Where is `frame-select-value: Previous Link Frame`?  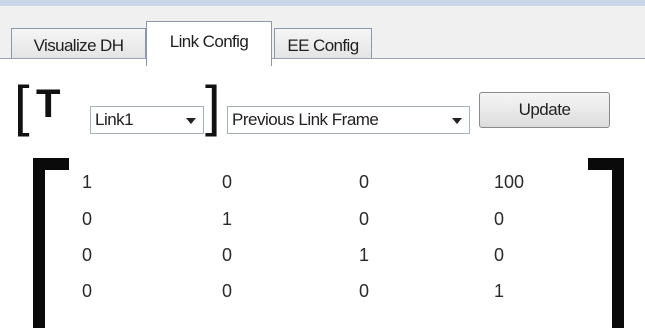
frame-select-value: Previous Link Frame is located at coordinates (305, 119).